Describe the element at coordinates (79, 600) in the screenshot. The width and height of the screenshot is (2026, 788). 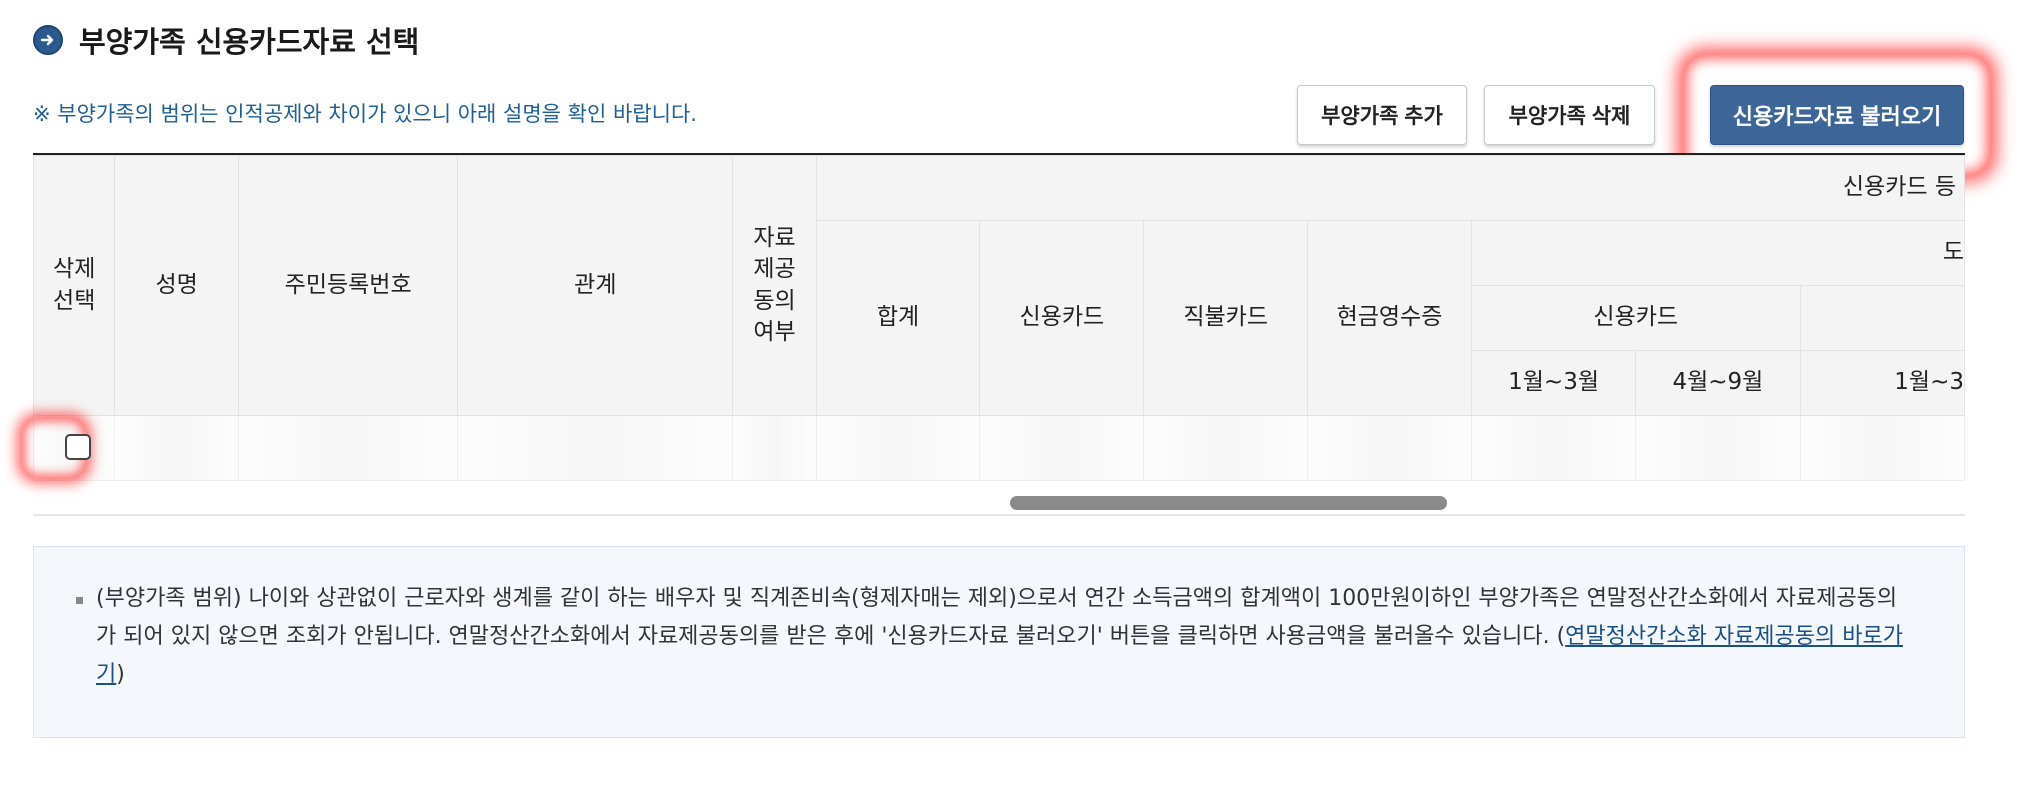
I see `bullet-icon` at that location.